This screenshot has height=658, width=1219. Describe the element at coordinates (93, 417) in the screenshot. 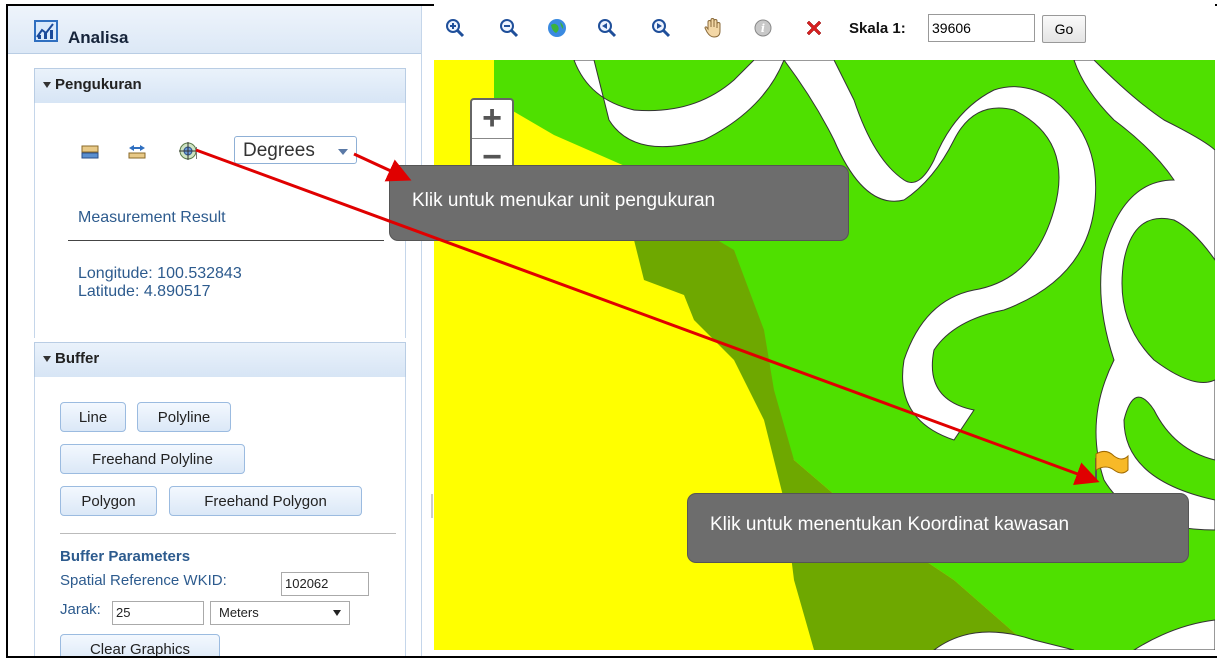

I see `line-button: Line` at that location.